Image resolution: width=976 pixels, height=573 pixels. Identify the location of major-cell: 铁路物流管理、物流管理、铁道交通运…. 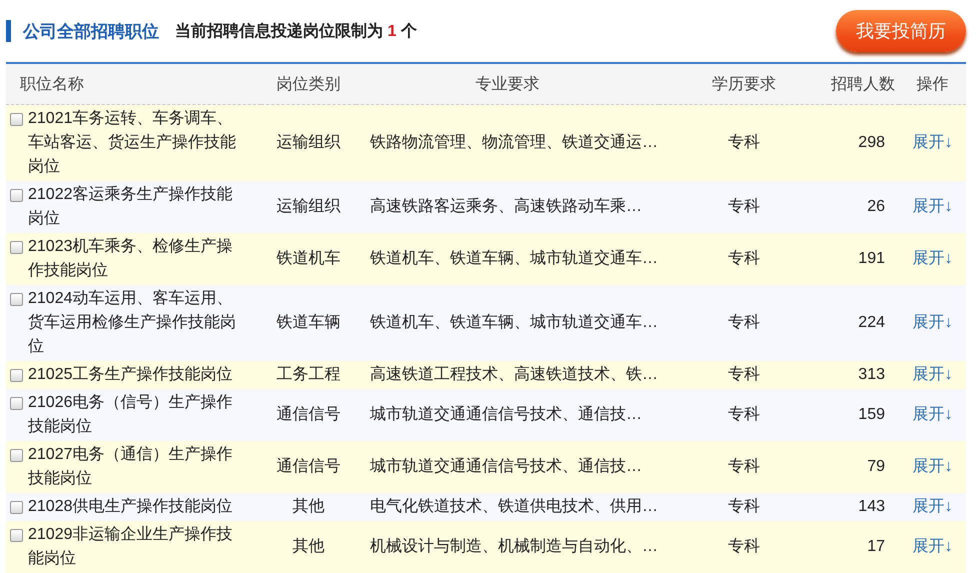
(514, 142).